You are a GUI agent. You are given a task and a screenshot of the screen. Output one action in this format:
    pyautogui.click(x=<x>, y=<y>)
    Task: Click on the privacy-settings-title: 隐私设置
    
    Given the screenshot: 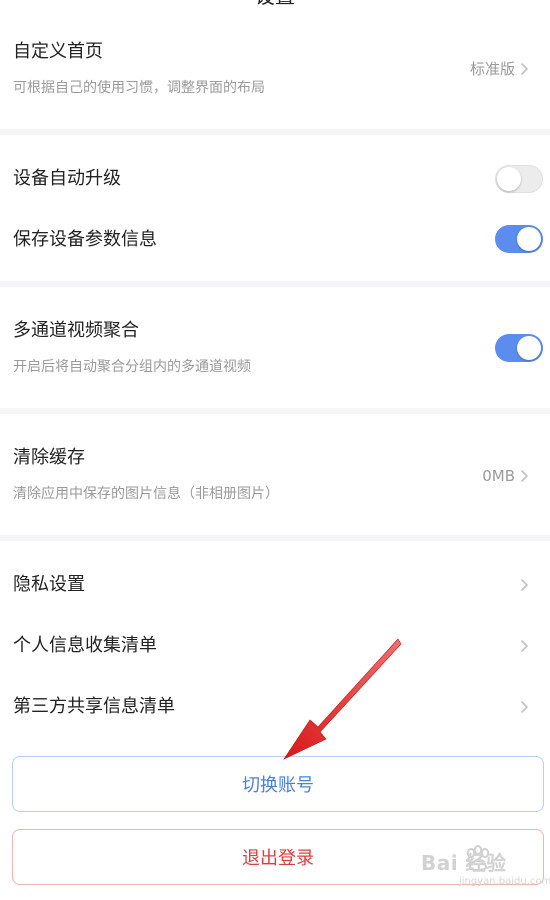 What is the action you would take?
    pyautogui.click(x=49, y=584)
    